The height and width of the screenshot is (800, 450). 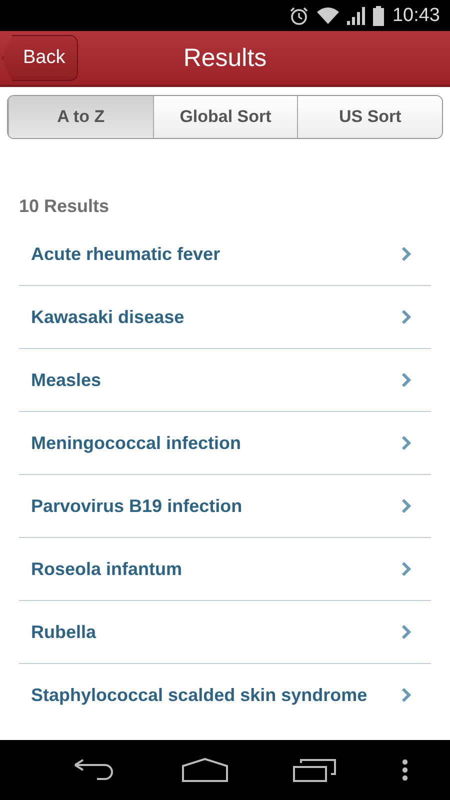 I want to click on result-item: Measles, so click(x=225, y=380).